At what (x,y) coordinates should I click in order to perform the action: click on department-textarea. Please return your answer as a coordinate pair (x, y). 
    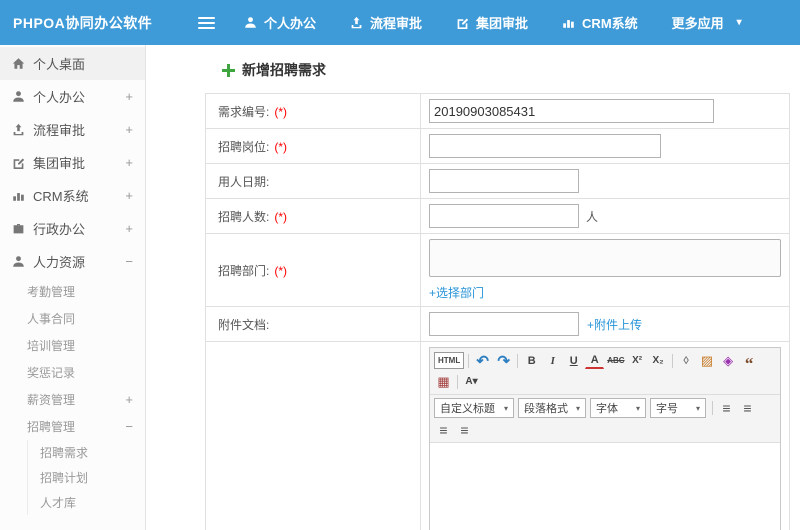
    Looking at the image, I should click on (605, 258).